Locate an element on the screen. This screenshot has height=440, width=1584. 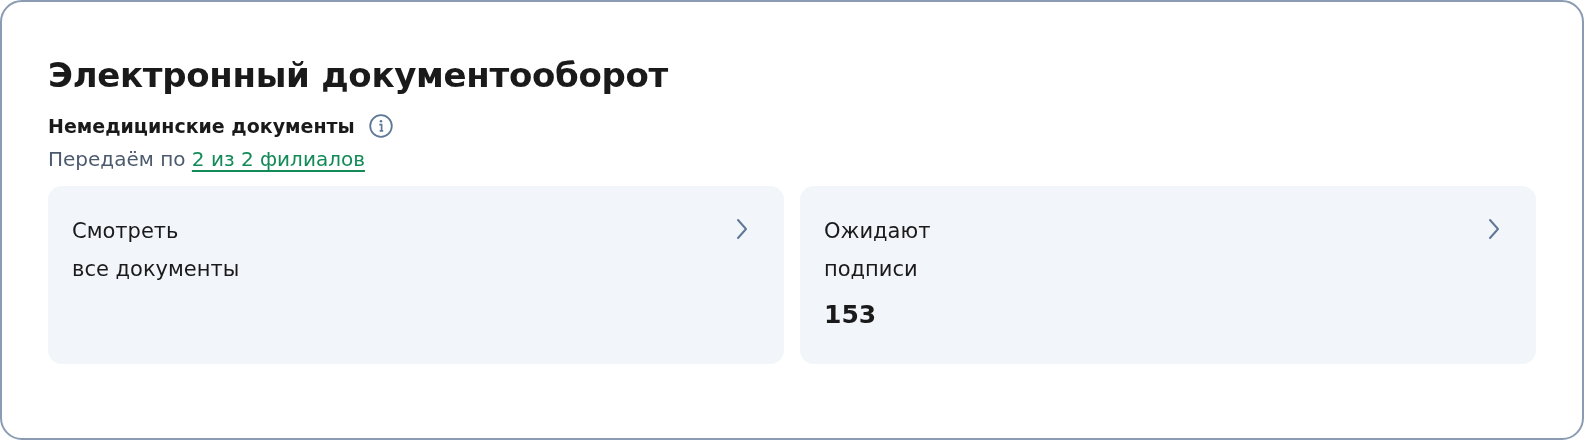
status-text: Передаём по 2 из 2 филиалов is located at coordinates (207, 159).